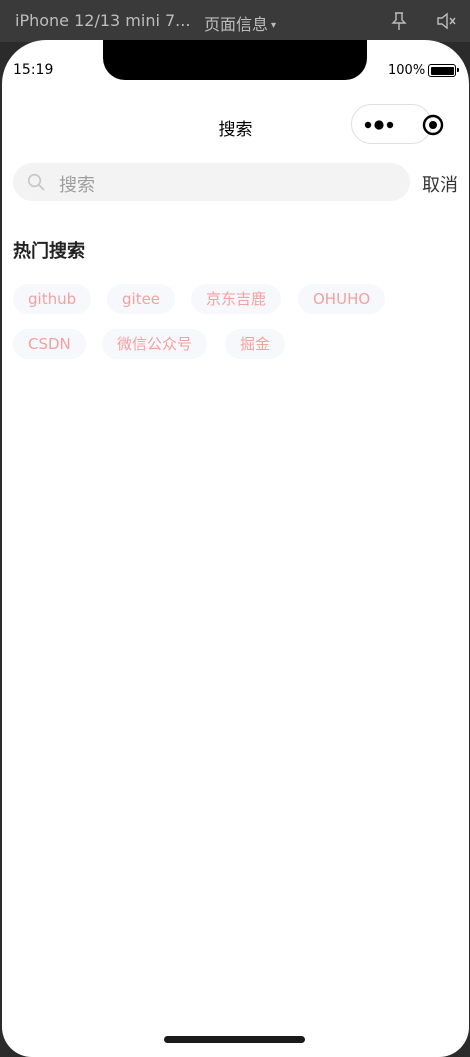 Image resolution: width=470 pixels, height=1057 pixels. I want to click on tag-gitee: gitee, so click(141, 299).